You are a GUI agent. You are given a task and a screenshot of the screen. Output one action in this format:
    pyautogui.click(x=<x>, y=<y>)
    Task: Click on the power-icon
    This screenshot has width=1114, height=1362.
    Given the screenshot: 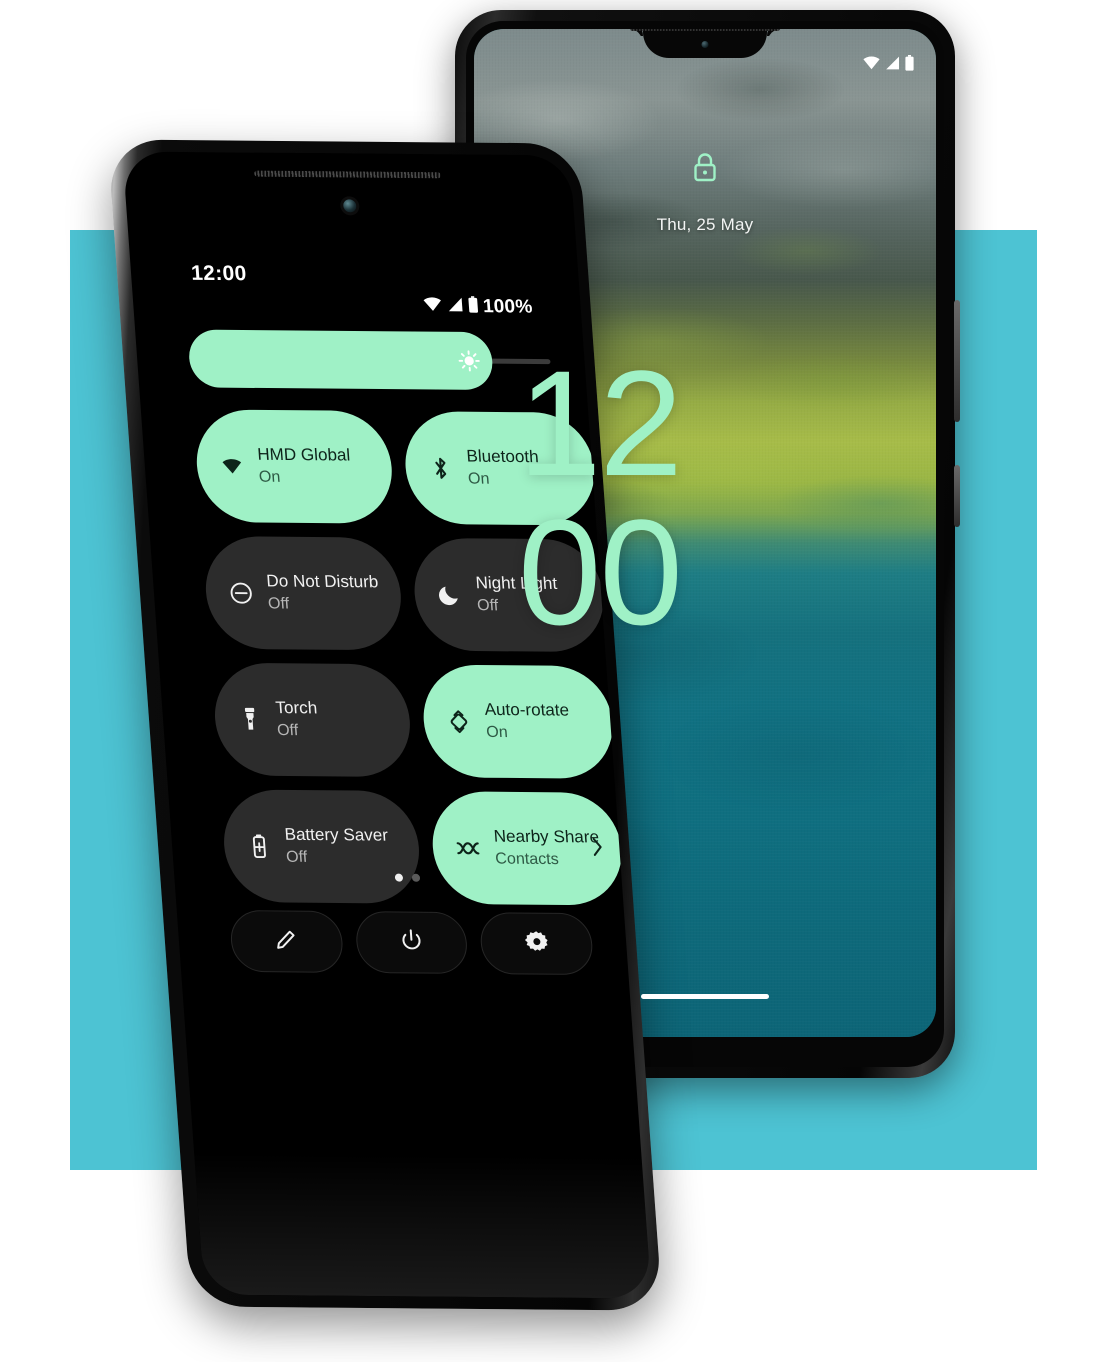 What is the action you would take?
    pyautogui.click(x=411, y=942)
    